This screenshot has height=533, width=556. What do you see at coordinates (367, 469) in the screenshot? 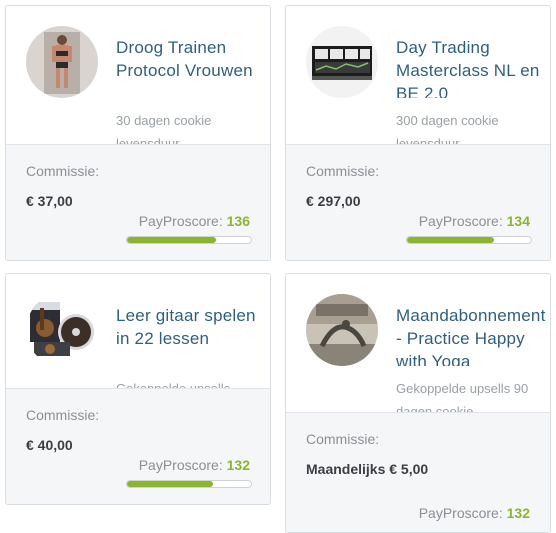
I see `commission-value: Maandelijks € 5,00` at bounding box center [367, 469].